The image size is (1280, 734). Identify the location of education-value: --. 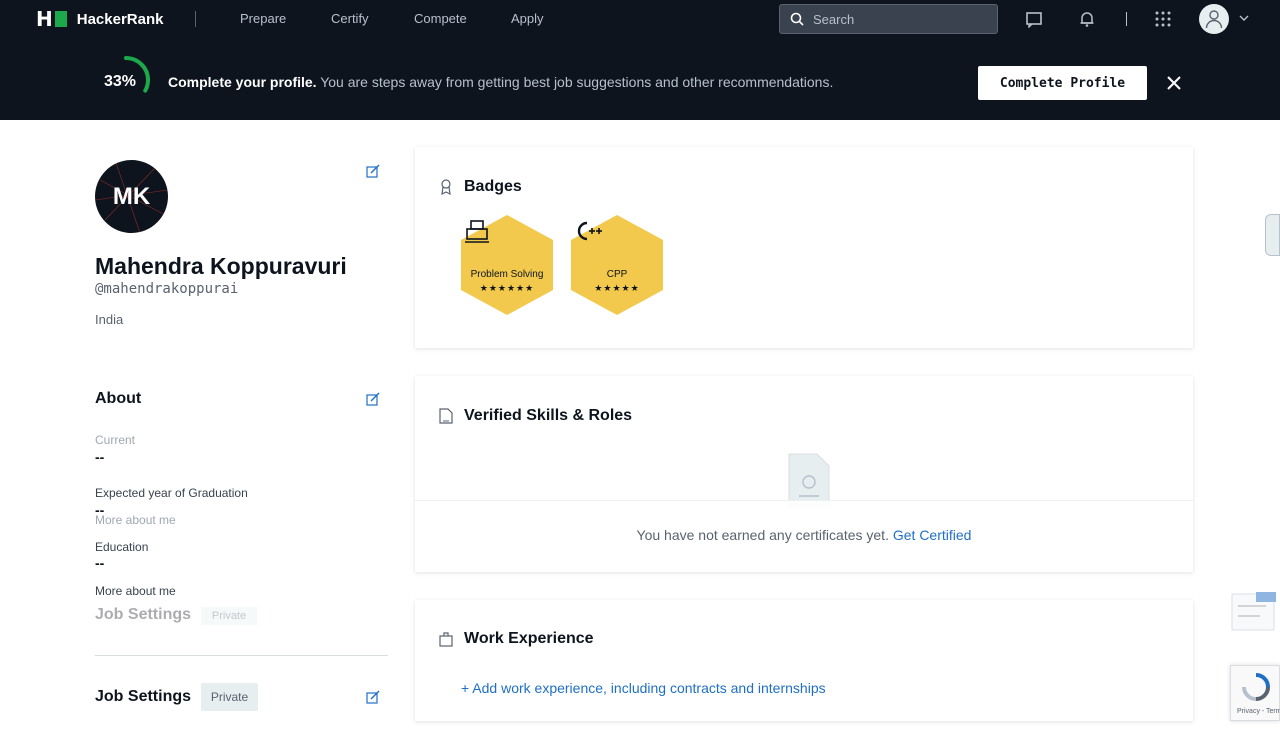
(100, 563).